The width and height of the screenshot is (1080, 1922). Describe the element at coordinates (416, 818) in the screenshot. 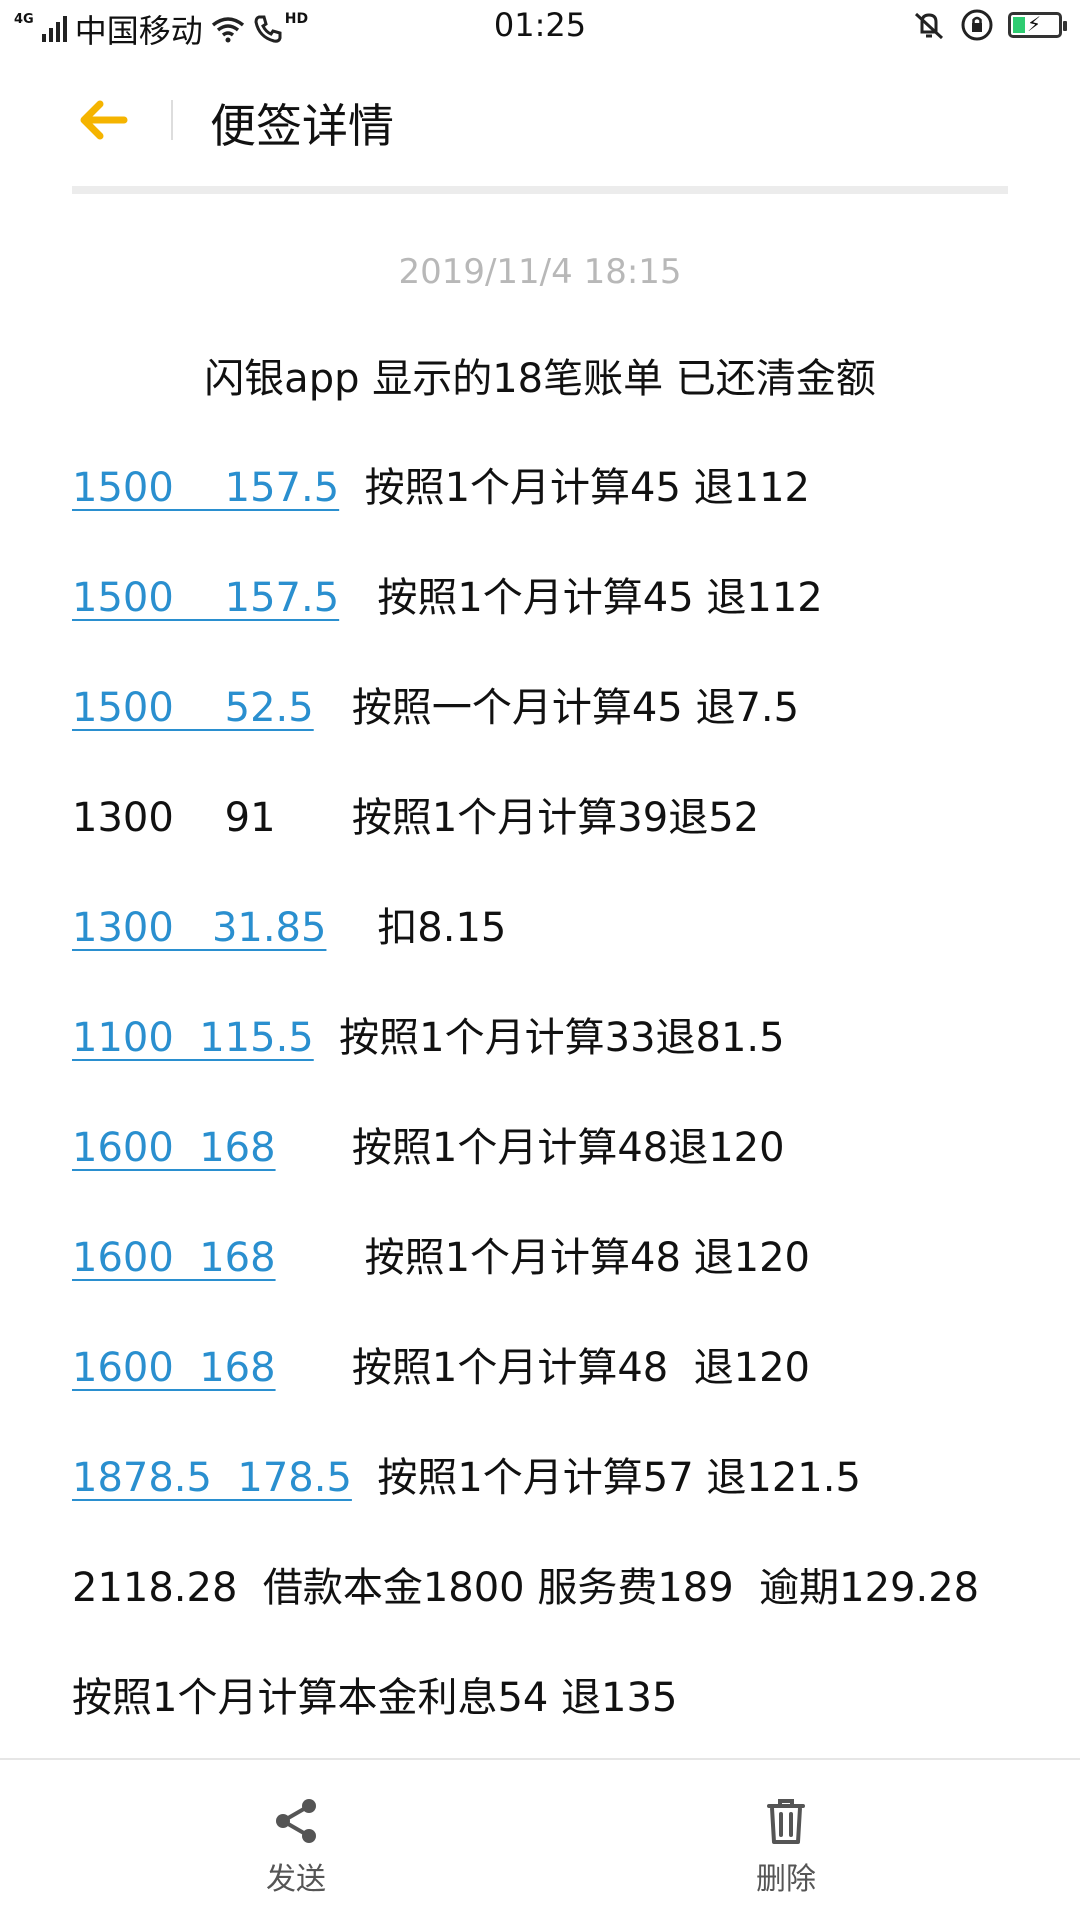

I see `note-line-text: 1300 91 按照1个月计算39退52` at that location.